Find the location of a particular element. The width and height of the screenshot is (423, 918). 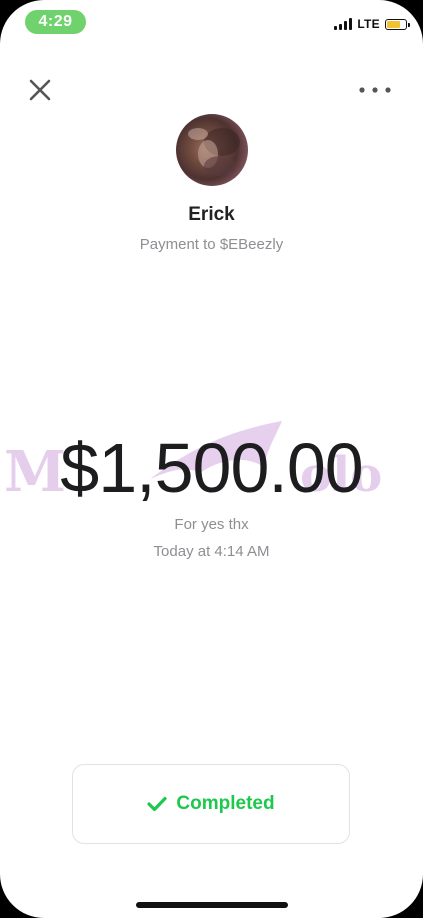

status-indicators: LTE is located at coordinates (372, 24).